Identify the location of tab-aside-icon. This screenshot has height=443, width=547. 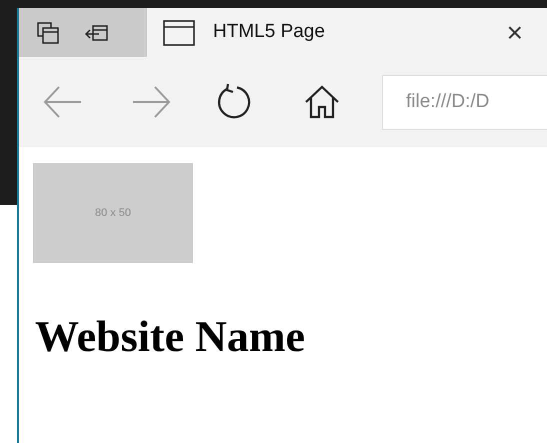
(97, 33).